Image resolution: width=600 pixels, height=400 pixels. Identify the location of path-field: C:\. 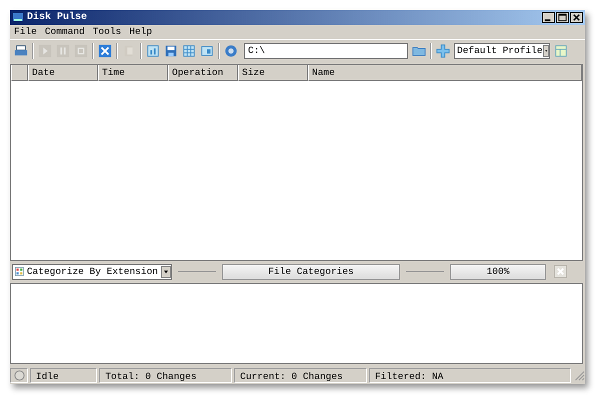
(326, 50).